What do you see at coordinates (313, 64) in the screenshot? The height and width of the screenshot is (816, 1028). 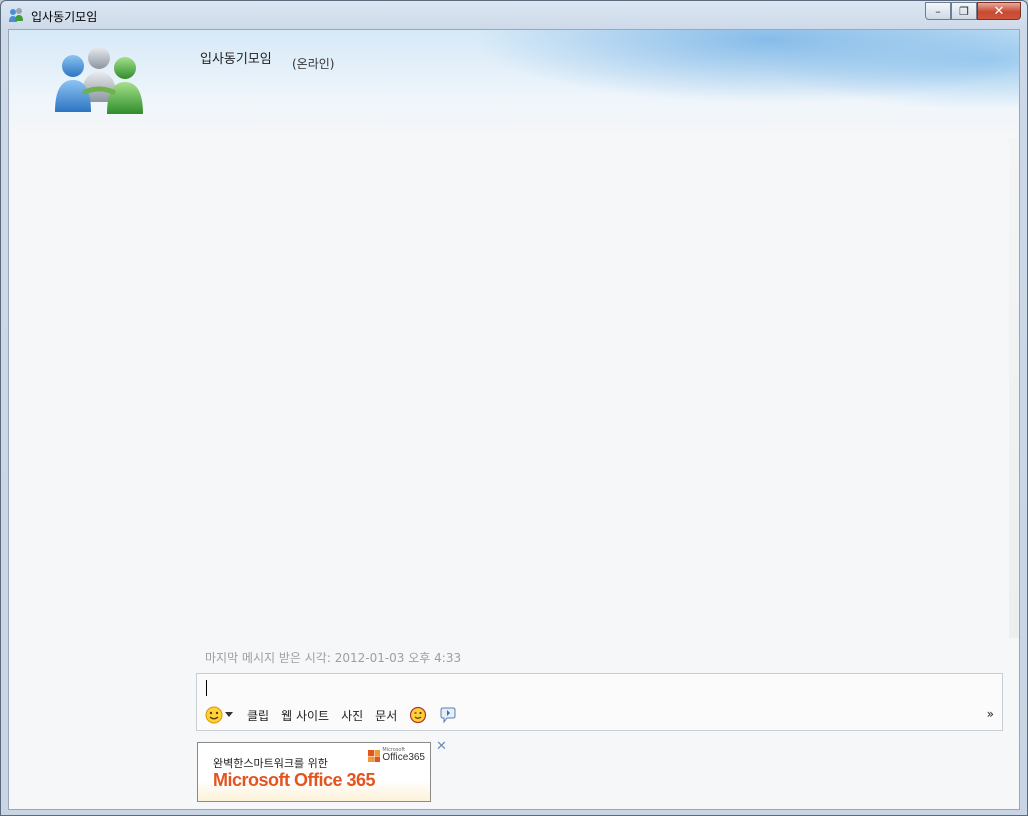 I see `contact-status: (온라인)` at bounding box center [313, 64].